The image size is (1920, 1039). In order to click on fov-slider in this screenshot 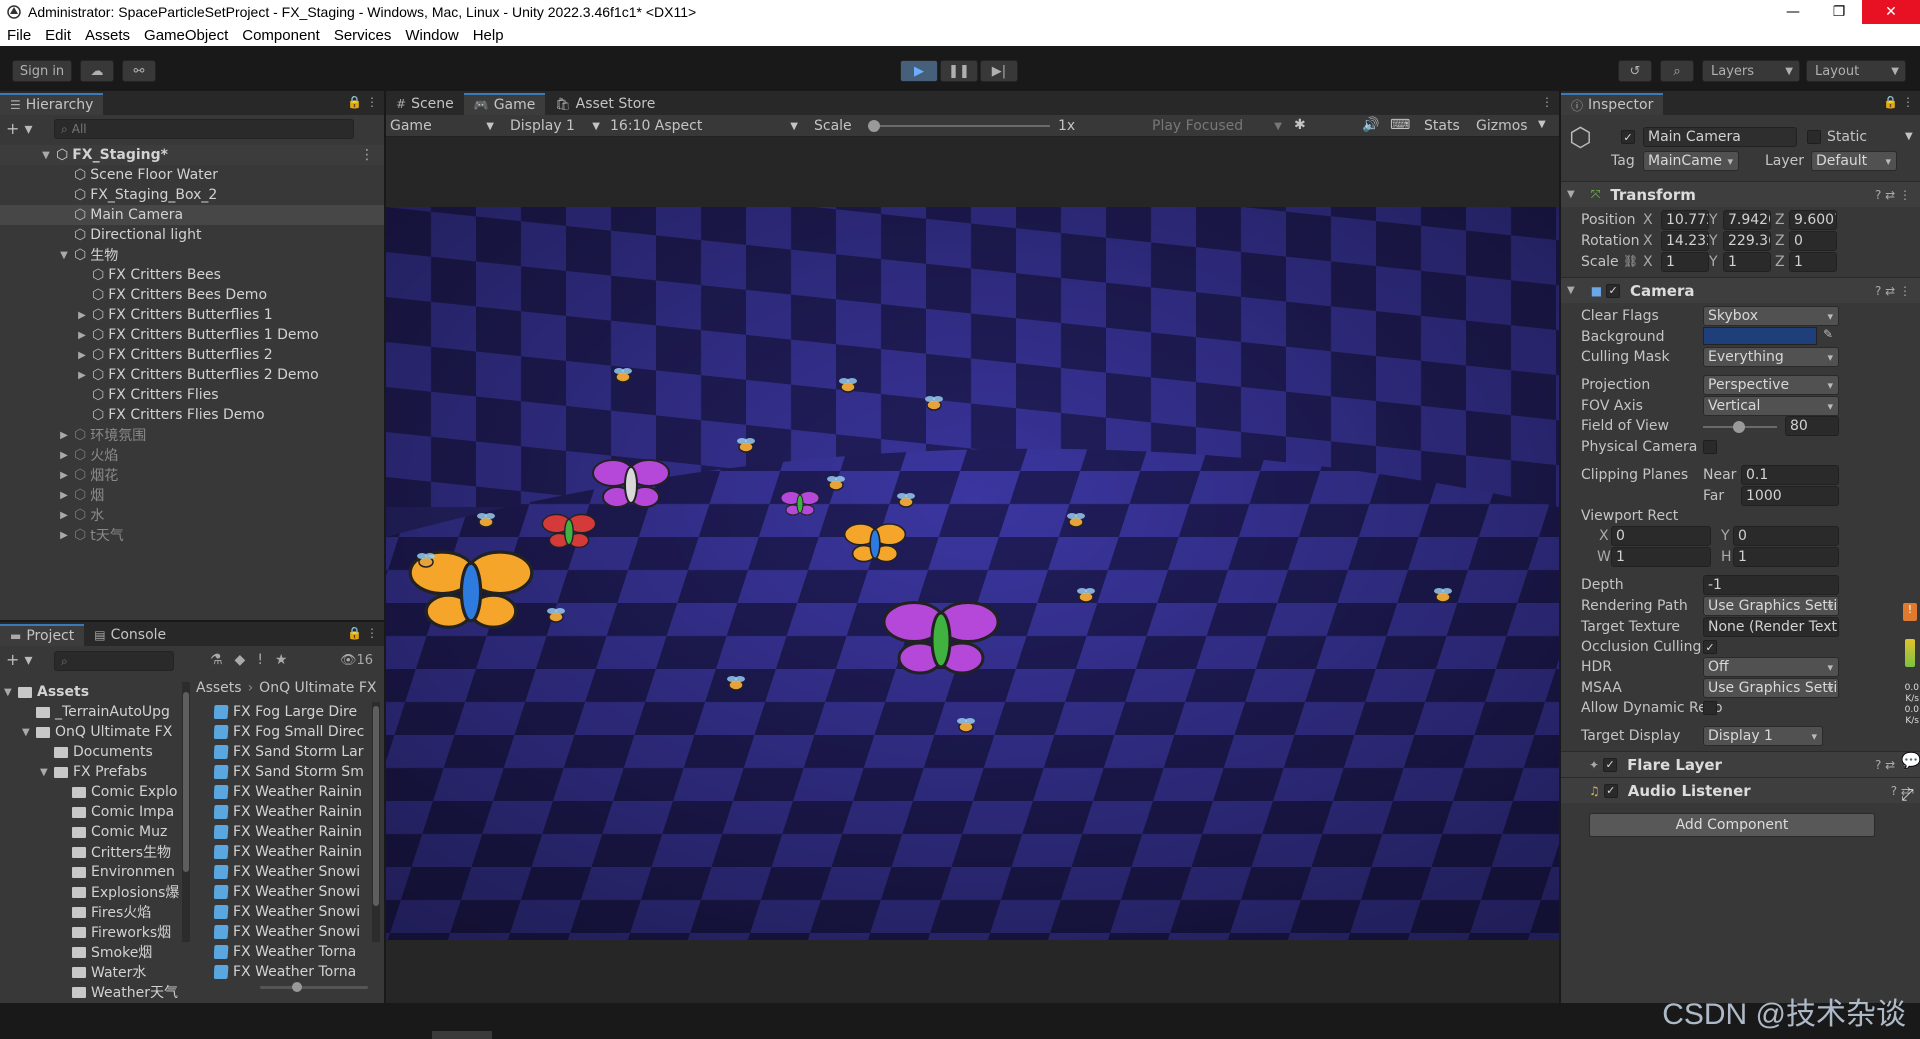, I will do `click(1740, 427)`.